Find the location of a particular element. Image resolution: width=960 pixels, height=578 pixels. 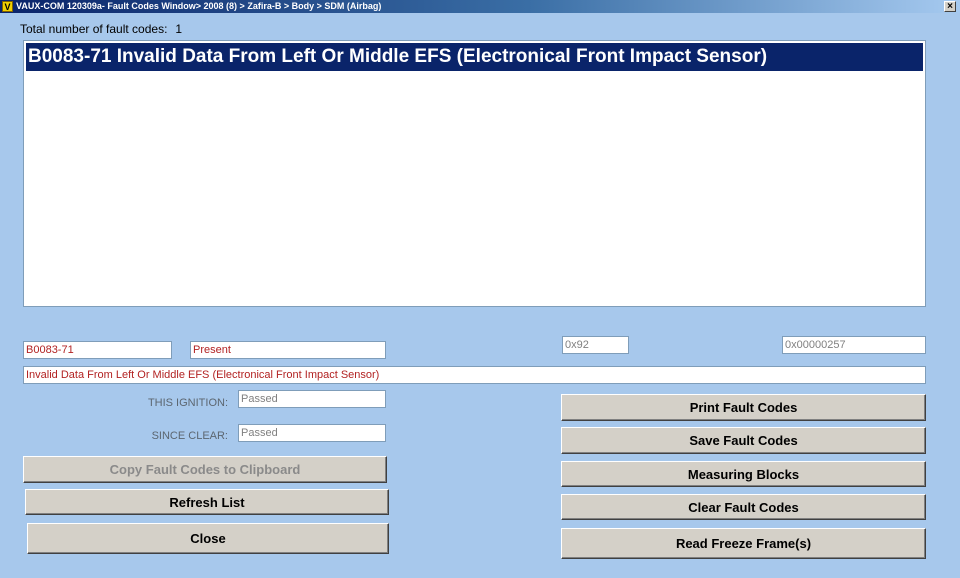

fault-count-value: 1 is located at coordinates (179, 29).